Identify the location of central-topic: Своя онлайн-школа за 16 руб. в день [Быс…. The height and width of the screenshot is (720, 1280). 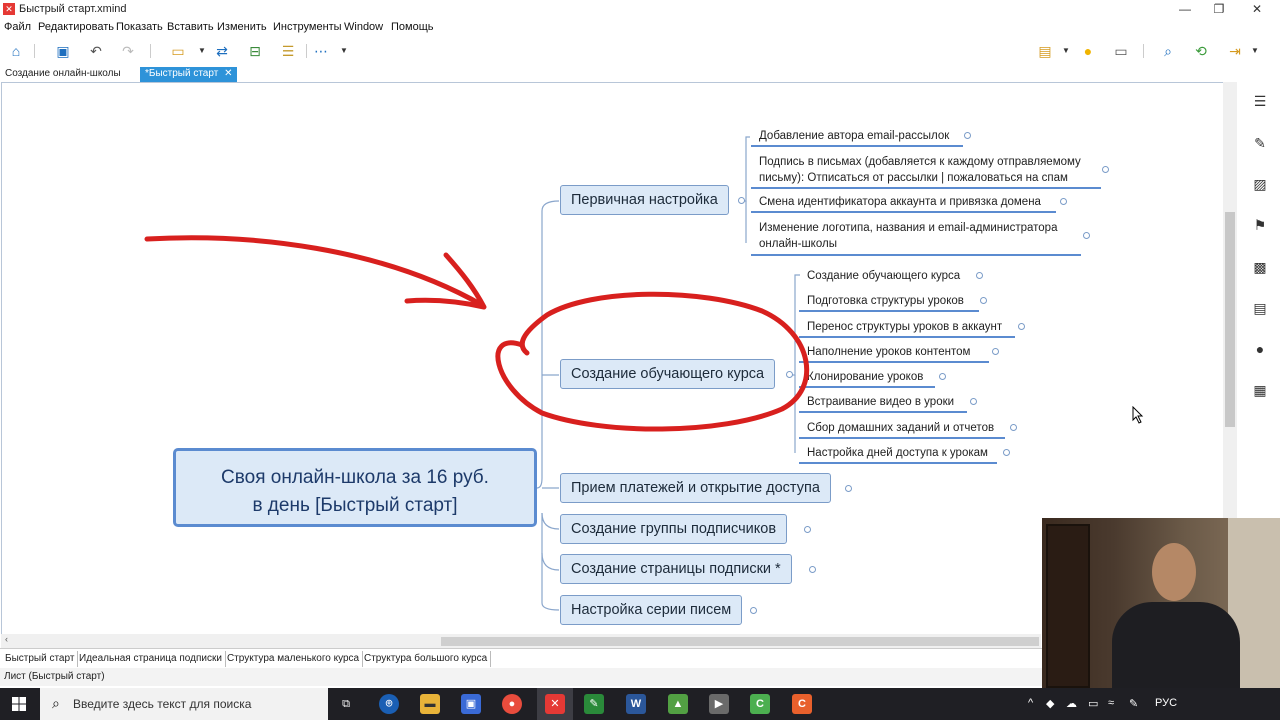
(355, 487).